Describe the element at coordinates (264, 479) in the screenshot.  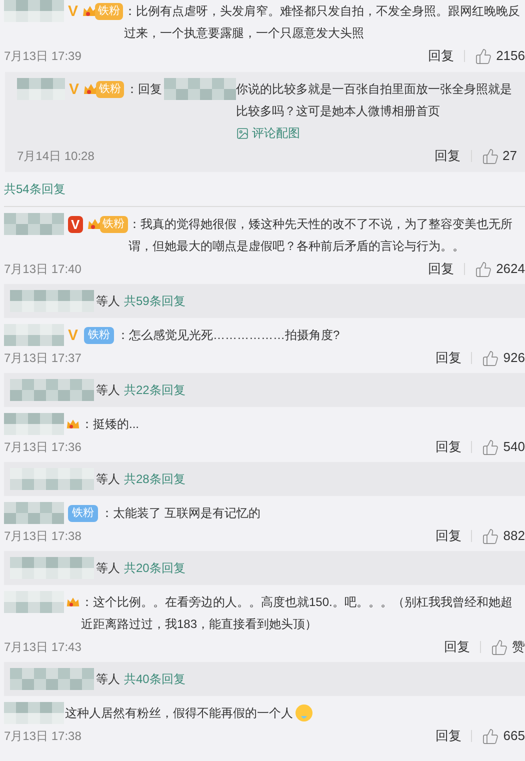
I see `replies-summary-bar: 等人 共28条回复` at that location.